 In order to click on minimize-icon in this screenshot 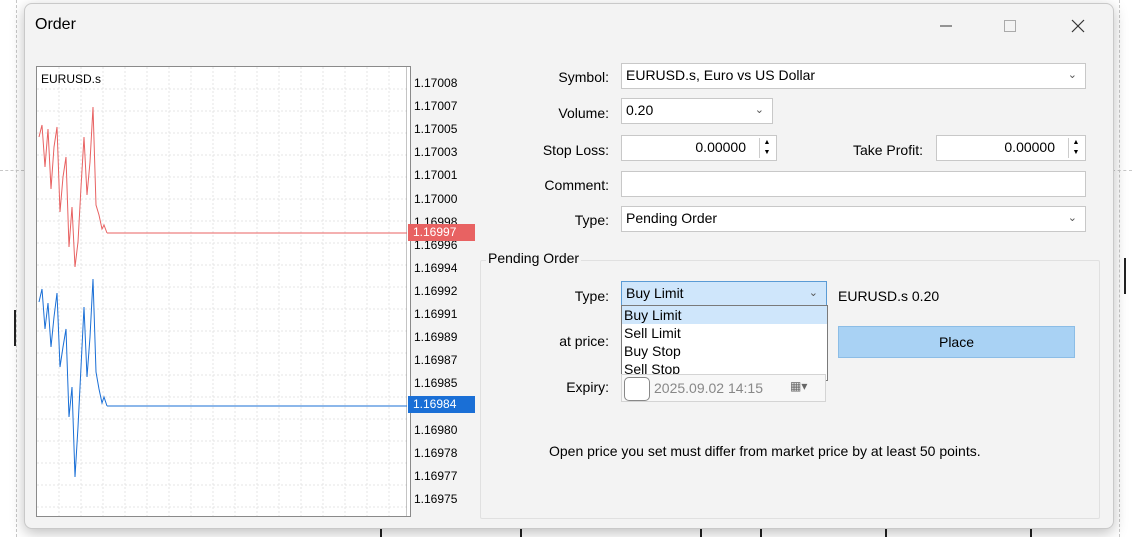, I will do `click(946, 26)`.